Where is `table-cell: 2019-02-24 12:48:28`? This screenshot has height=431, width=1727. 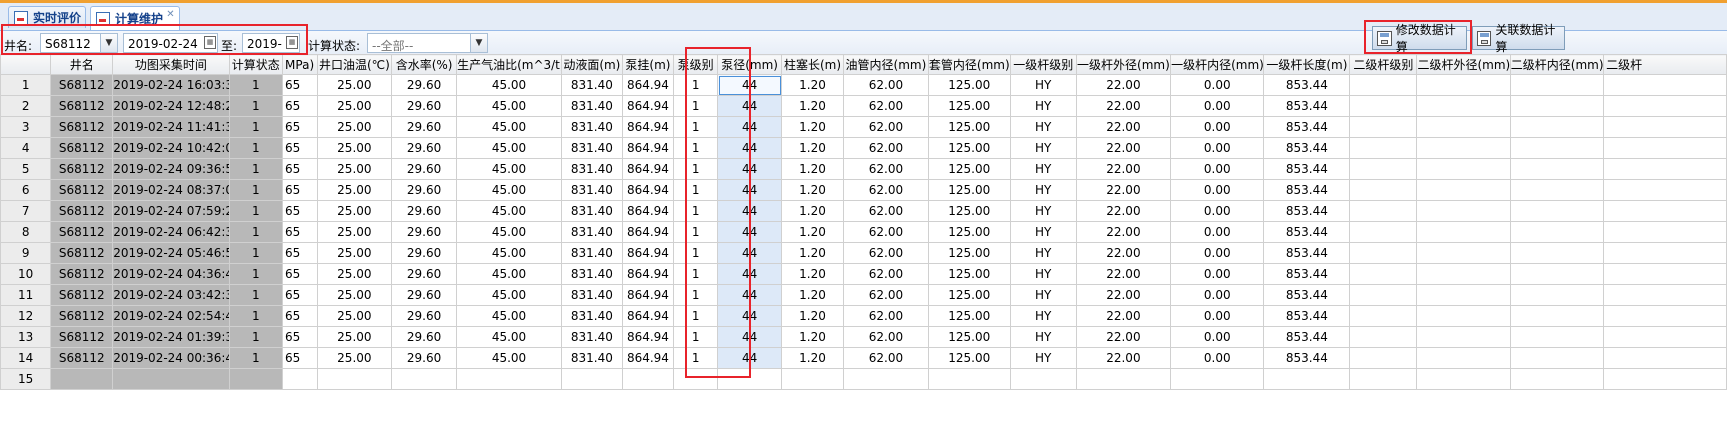
table-cell: 2019-02-24 12:48:28 is located at coordinates (171, 106).